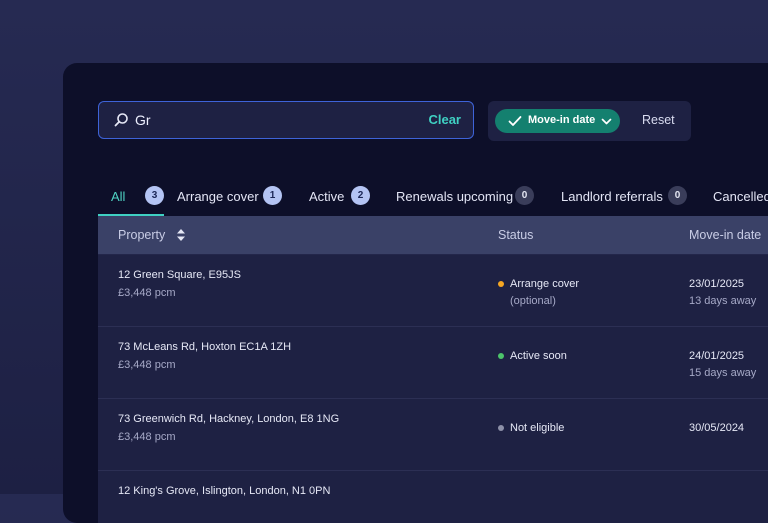 Image resolution: width=768 pixels, height=523 pixels. What do you see at coordinates (717, 284) in the screenshot?
I see `move-in-date: 23/01/2025` at bounding box center [717, 284].